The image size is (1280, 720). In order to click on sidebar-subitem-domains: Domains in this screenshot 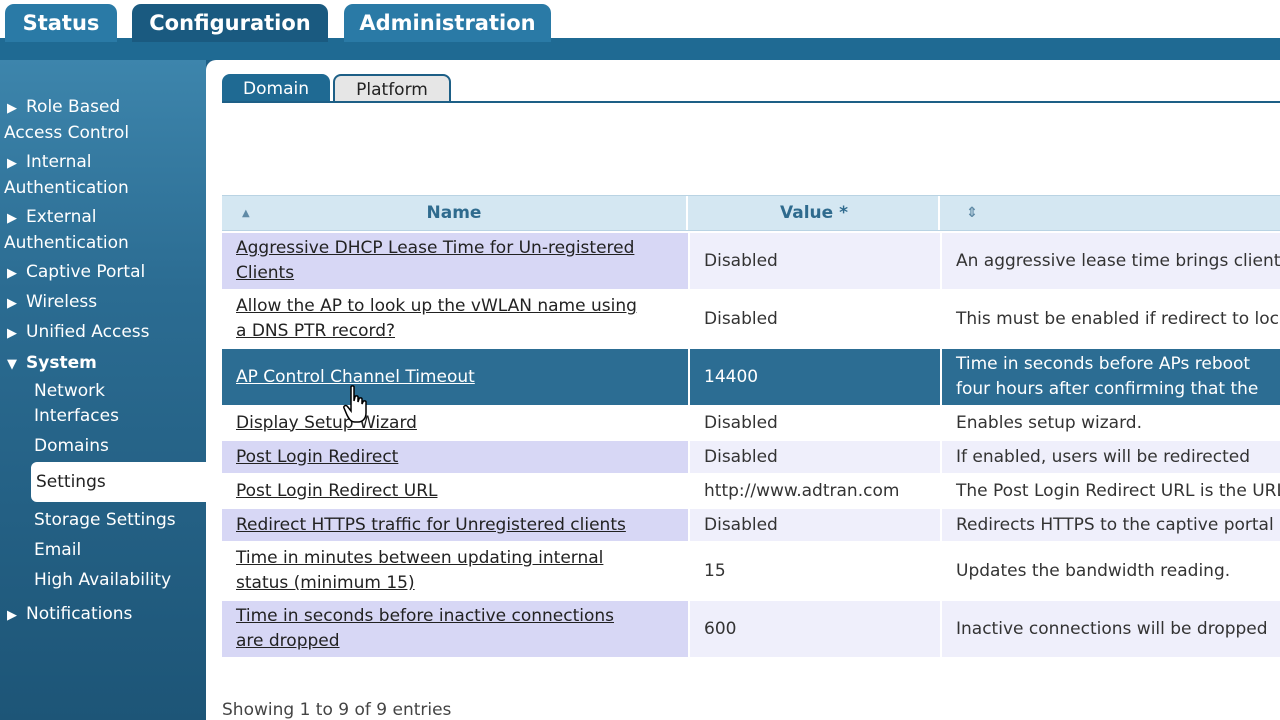, I will do `click(71, 446)`.